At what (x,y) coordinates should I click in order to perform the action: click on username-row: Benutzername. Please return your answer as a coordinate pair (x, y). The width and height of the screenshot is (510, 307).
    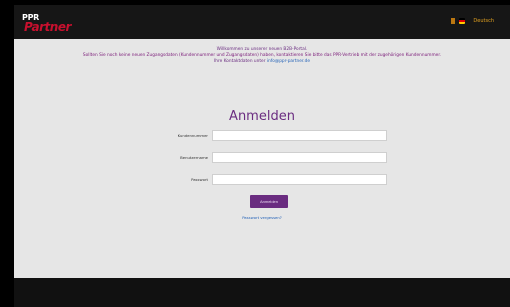
    Looking at the image, I should click on (262, 158).